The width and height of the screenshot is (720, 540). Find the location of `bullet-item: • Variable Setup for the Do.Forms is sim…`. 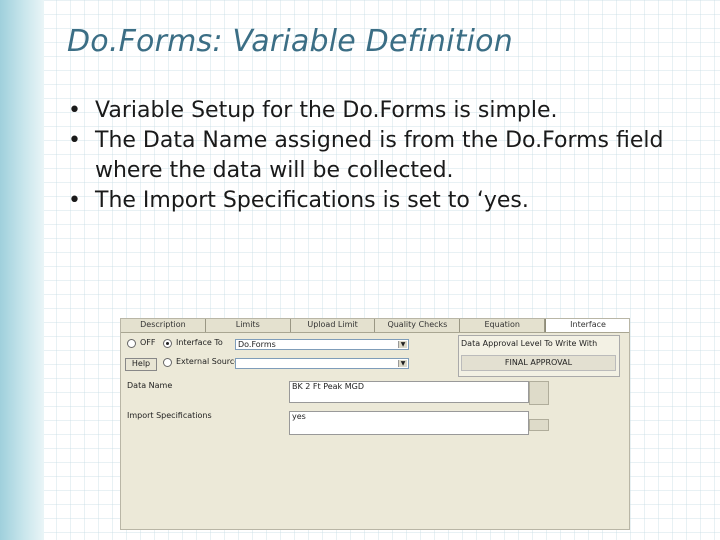

bullet-item: • Variable Setup for the Do.Forms is sim… is located at coordinates (388, 111).